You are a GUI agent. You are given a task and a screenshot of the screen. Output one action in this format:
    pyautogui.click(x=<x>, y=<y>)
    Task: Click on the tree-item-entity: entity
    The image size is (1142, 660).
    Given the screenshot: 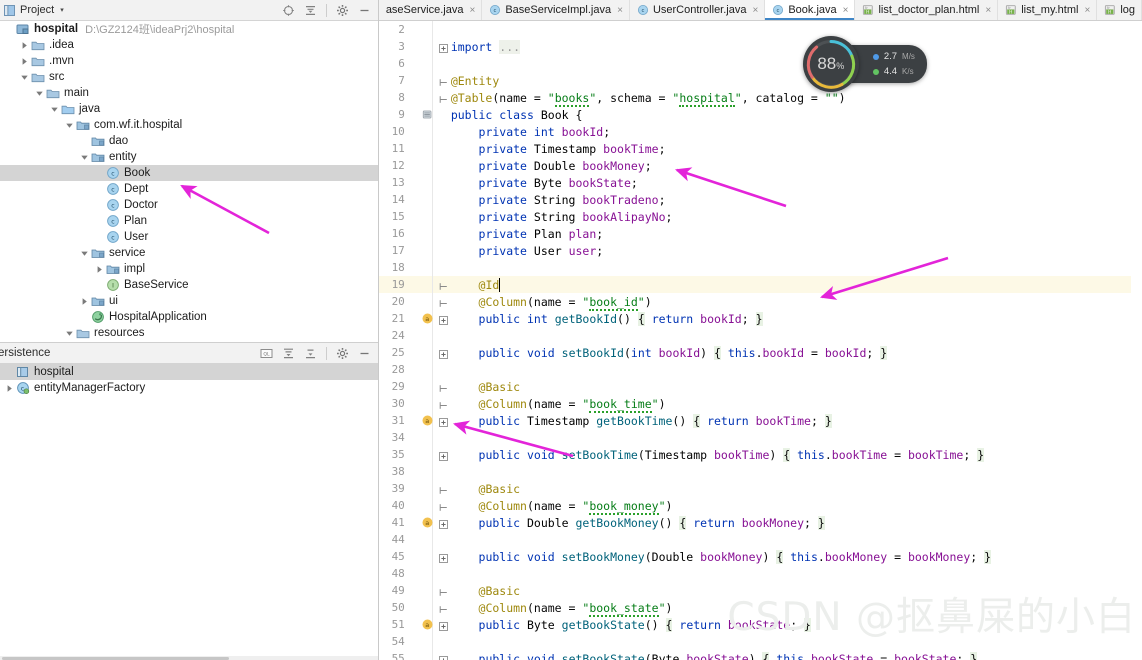 What is the action you would take?
    pyautogui.click(x=189, y=157)
    